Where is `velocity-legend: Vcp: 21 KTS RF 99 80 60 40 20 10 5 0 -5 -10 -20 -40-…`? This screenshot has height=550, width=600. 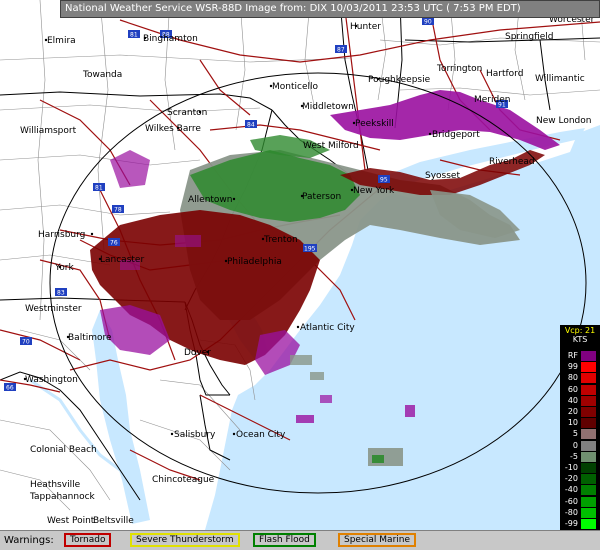
velocity-legend: Vcp: 21 KTS RF 99 80 60 40 20 10 5 0 -5 -10 -20 -40-… is located at coordinates (580, 434).